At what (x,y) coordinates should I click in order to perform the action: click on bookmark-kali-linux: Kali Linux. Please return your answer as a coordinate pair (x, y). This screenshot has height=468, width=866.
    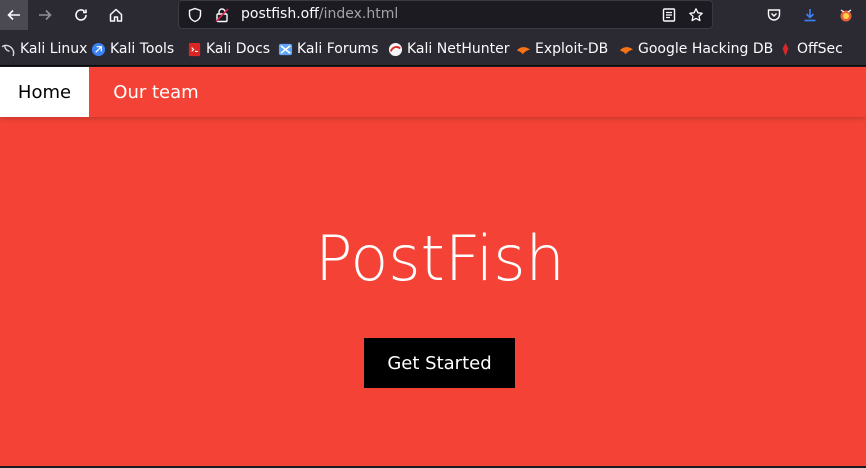
    Looking at the image, I should click on (44, 49).